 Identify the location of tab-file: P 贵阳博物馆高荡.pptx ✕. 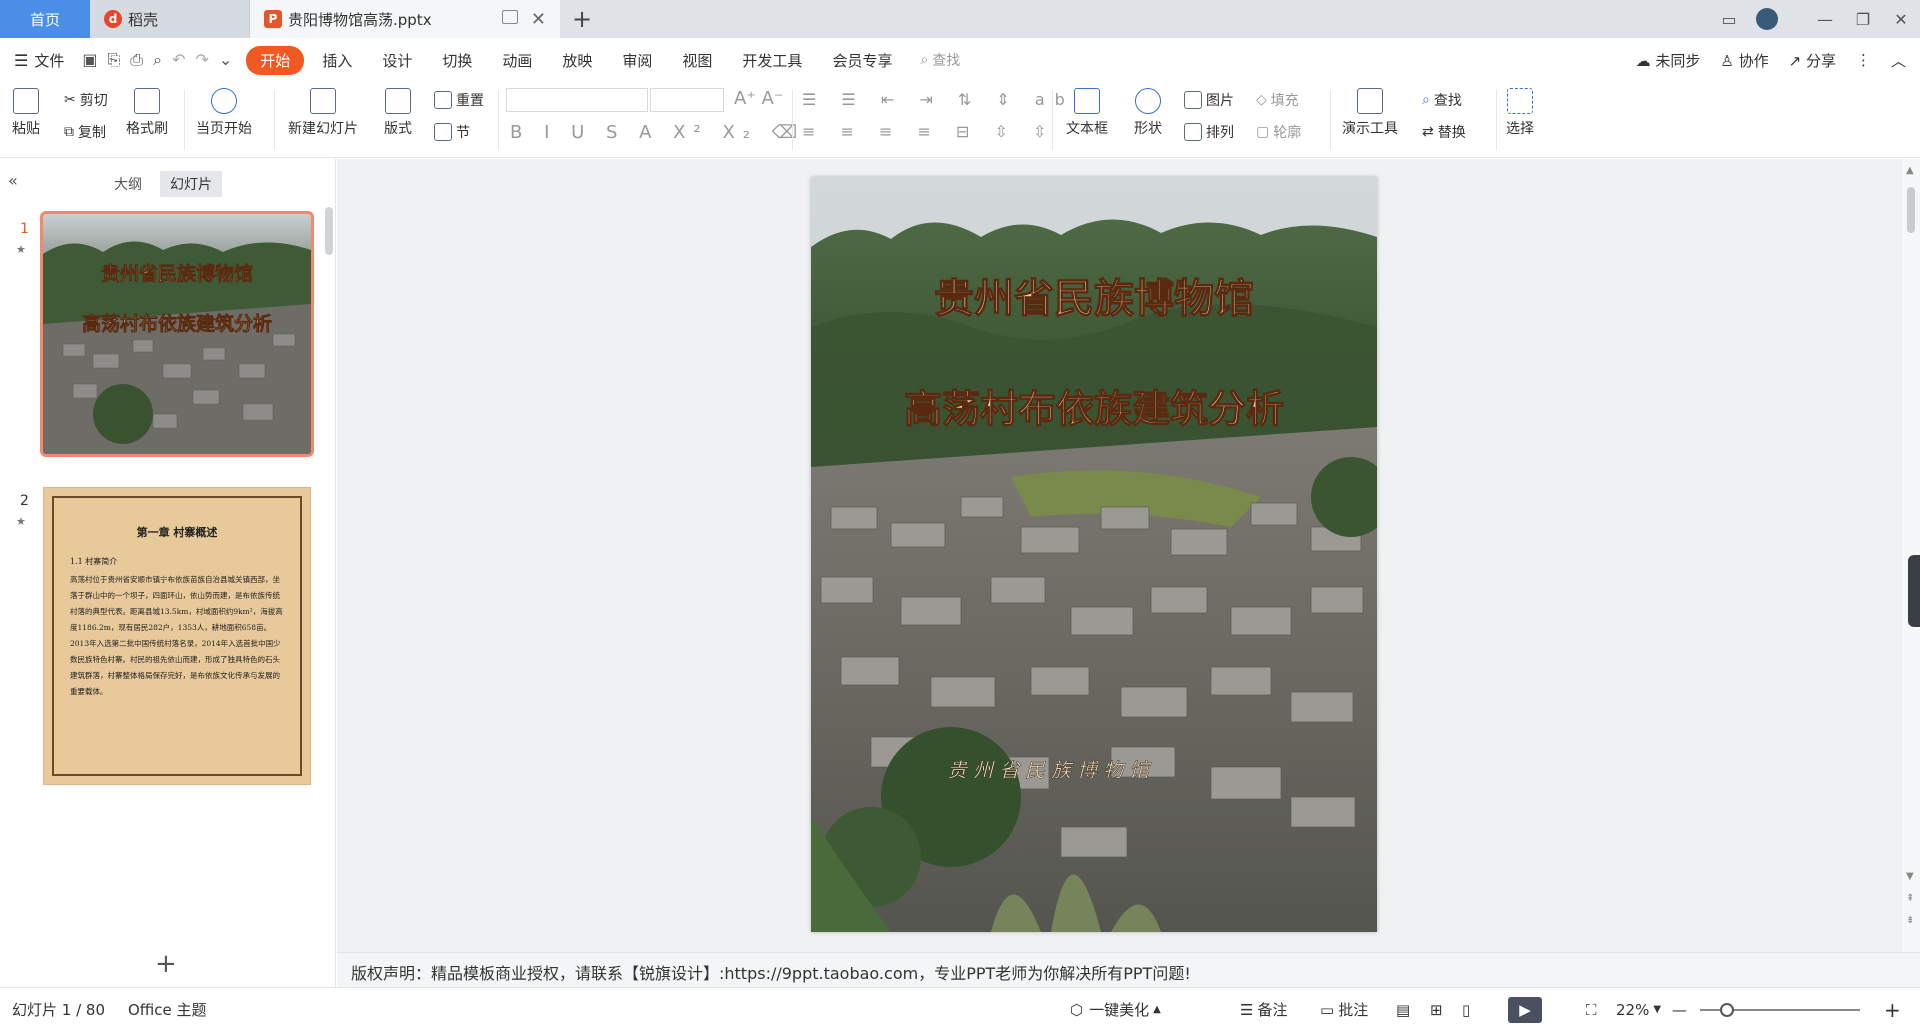
(405, 19).